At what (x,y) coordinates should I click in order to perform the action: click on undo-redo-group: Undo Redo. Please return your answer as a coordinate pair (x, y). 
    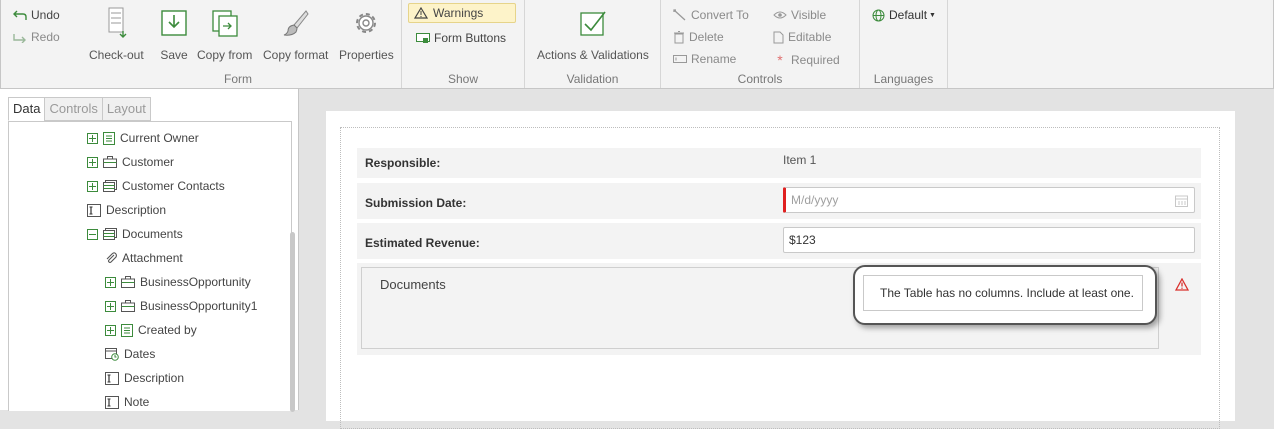
    Looking at the image, I should click on (38, 44).